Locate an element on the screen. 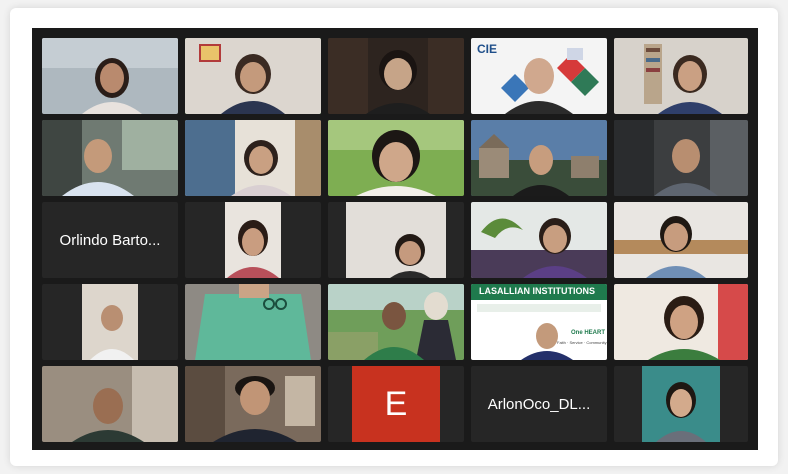 This screenshot has height=474, width=788. avatar: E is located at coordinates (396, 404).